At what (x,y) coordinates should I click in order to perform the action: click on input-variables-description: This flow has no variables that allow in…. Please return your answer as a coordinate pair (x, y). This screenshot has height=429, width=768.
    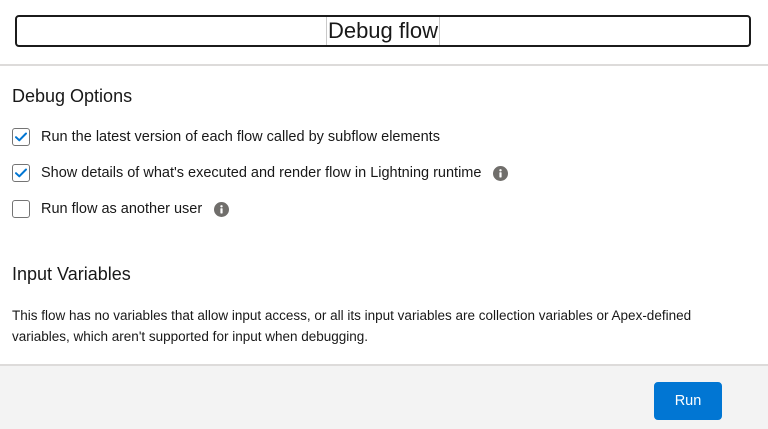
    Looking at the image, I should click on (352, 326).